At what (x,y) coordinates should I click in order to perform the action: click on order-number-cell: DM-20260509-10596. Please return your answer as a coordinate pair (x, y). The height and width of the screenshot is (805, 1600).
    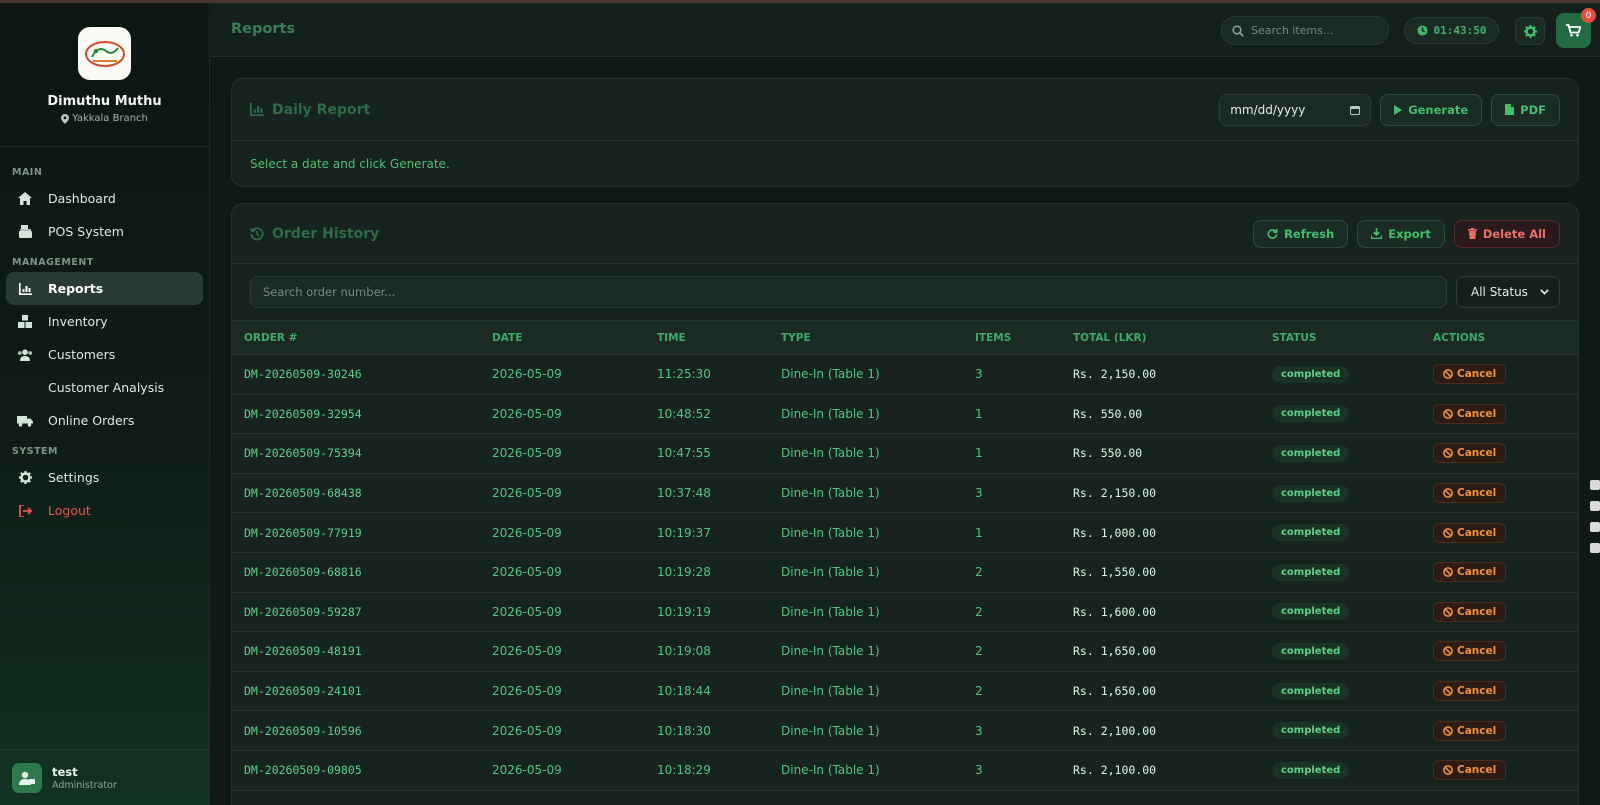
    Looking at the image, I should click on (356, 730).